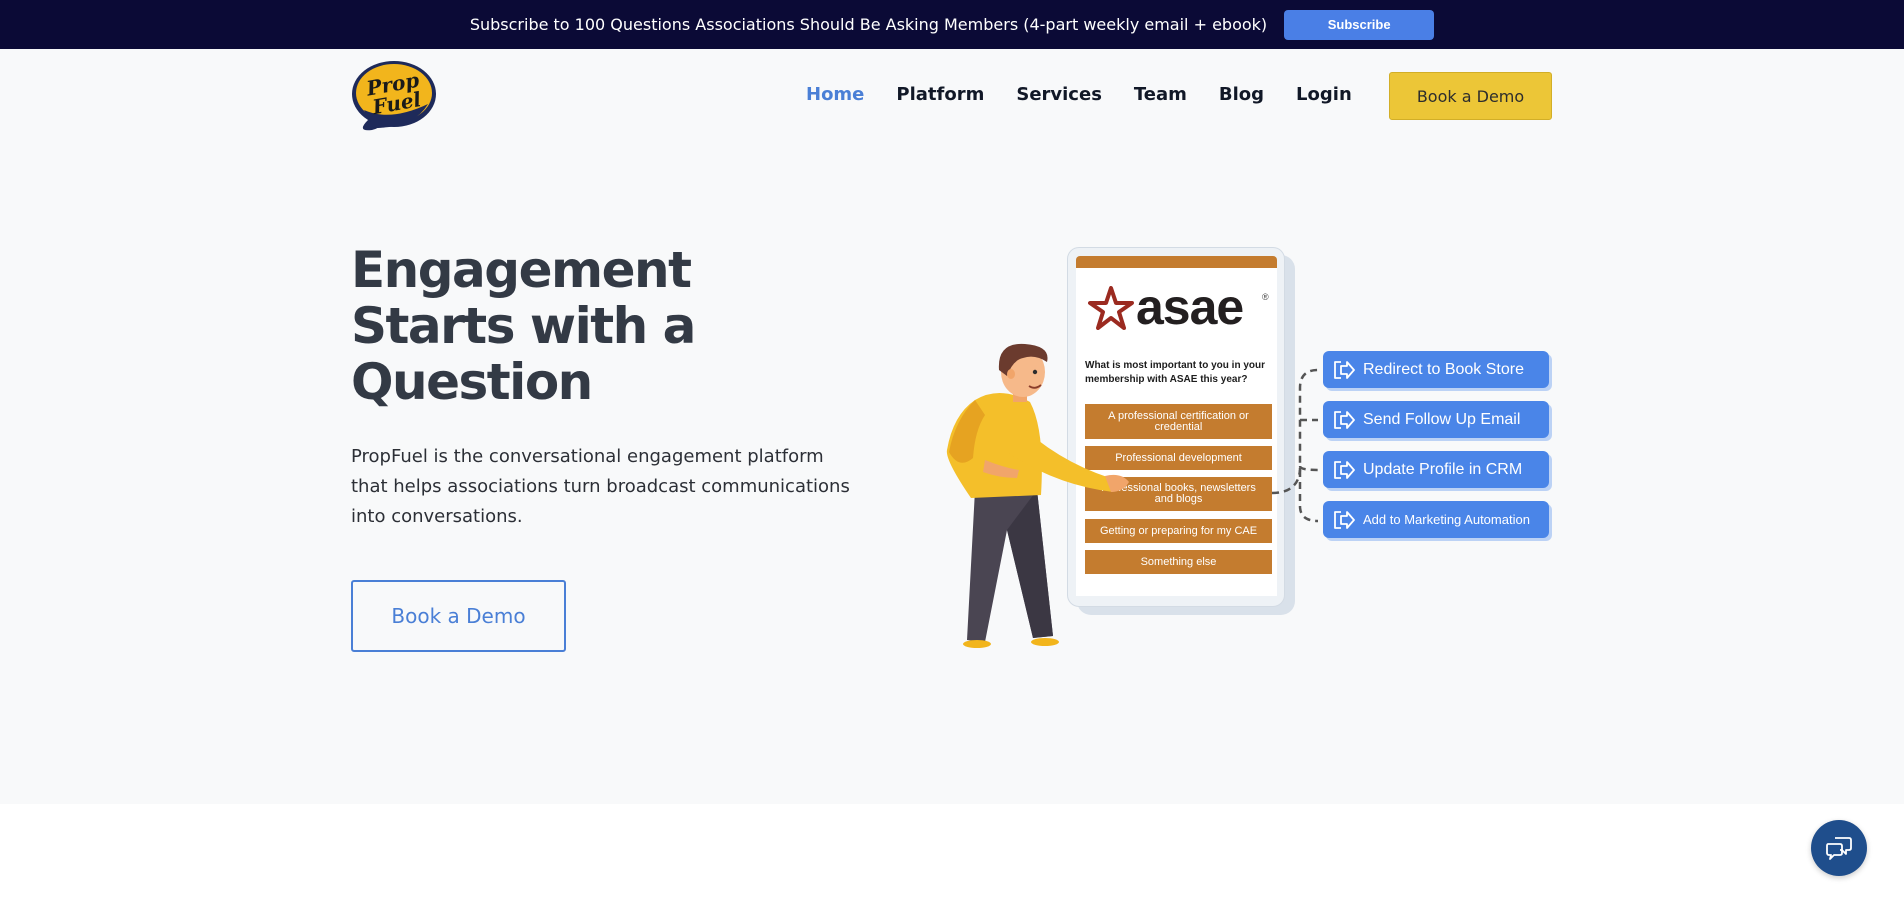 Image resolution: width=1904 pixels, height=908 pixels. Describe the element at coordinates (1470, 96) in the screenshot. I see `book-demo-header-button: Book a Demo` at that location.